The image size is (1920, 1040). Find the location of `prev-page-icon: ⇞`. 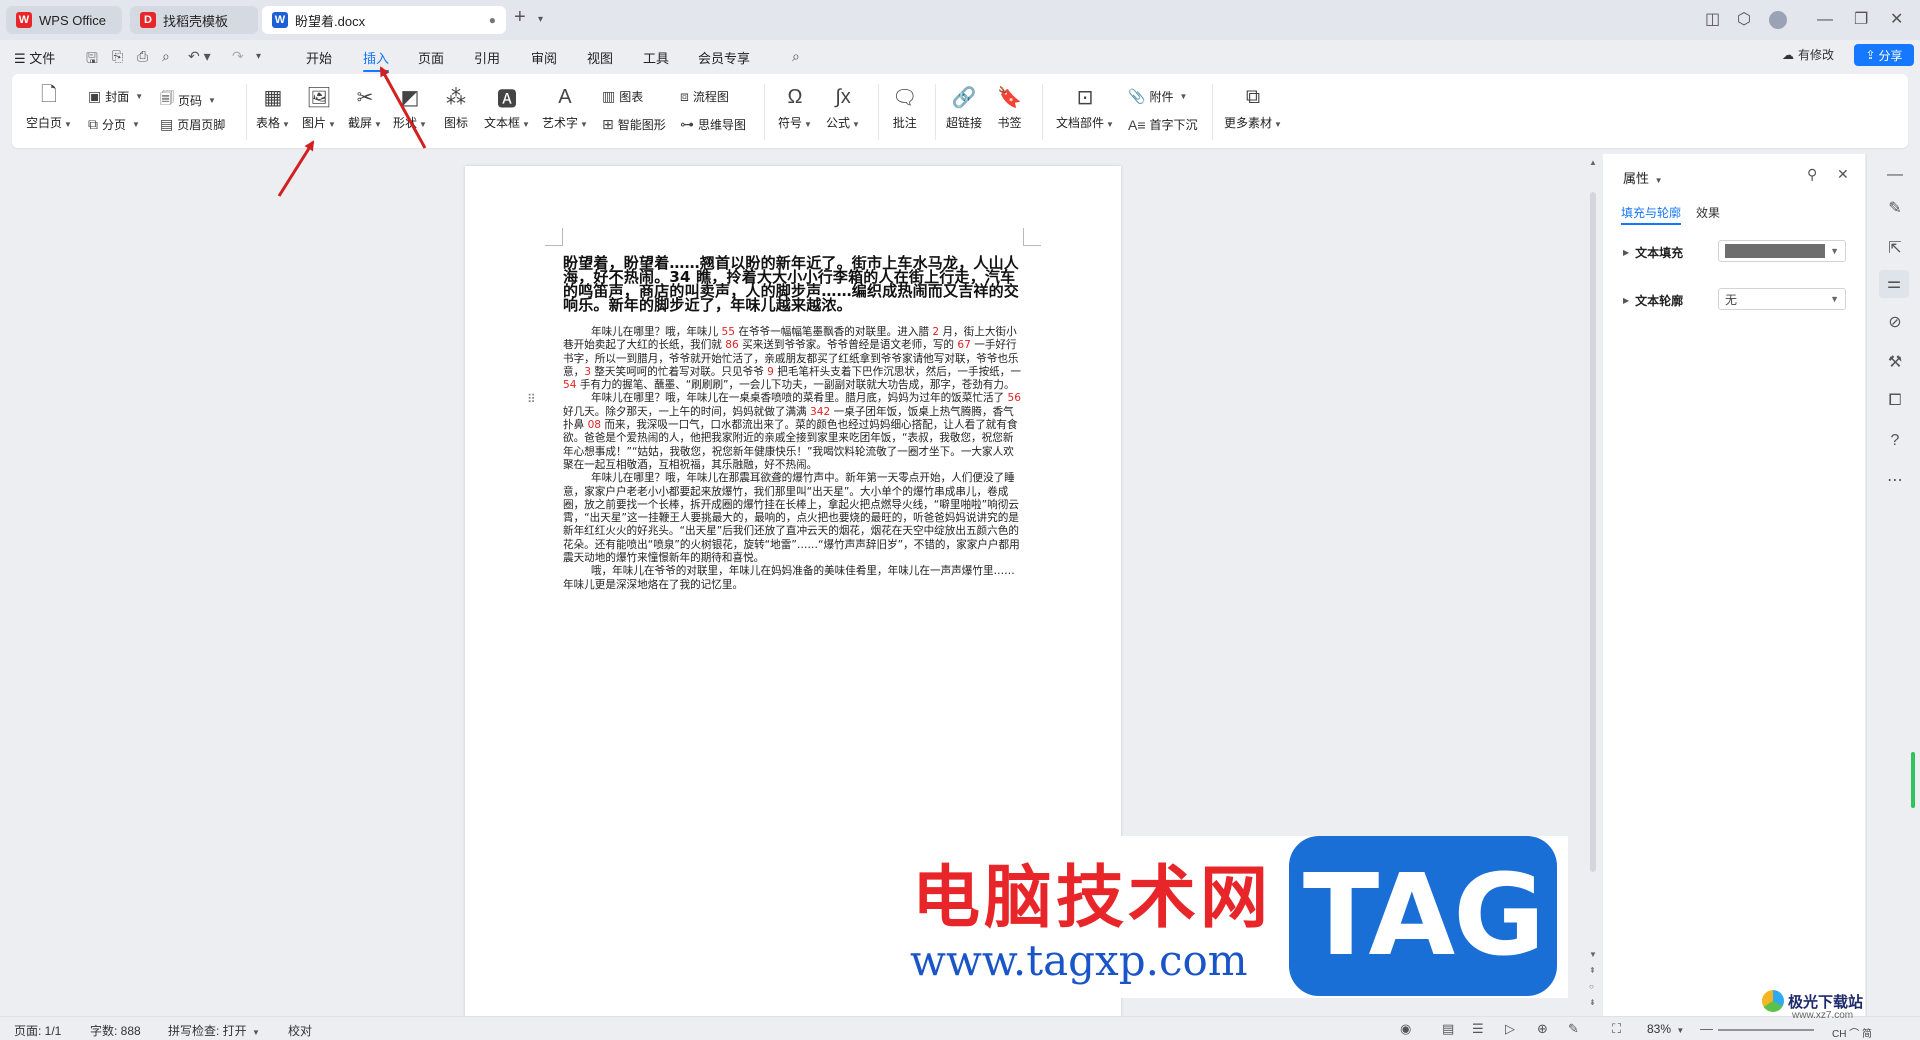

prev-page-icon: ⇞ is located at coordinates (1592, 970).